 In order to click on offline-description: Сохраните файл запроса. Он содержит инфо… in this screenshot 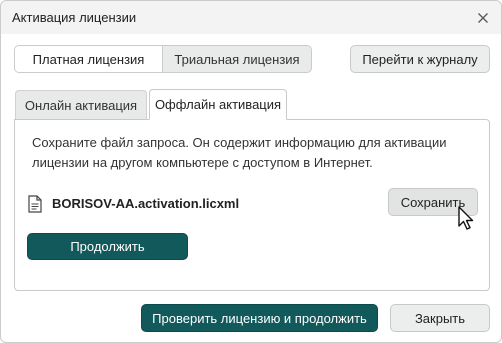, I will do `click(239, 152)`.